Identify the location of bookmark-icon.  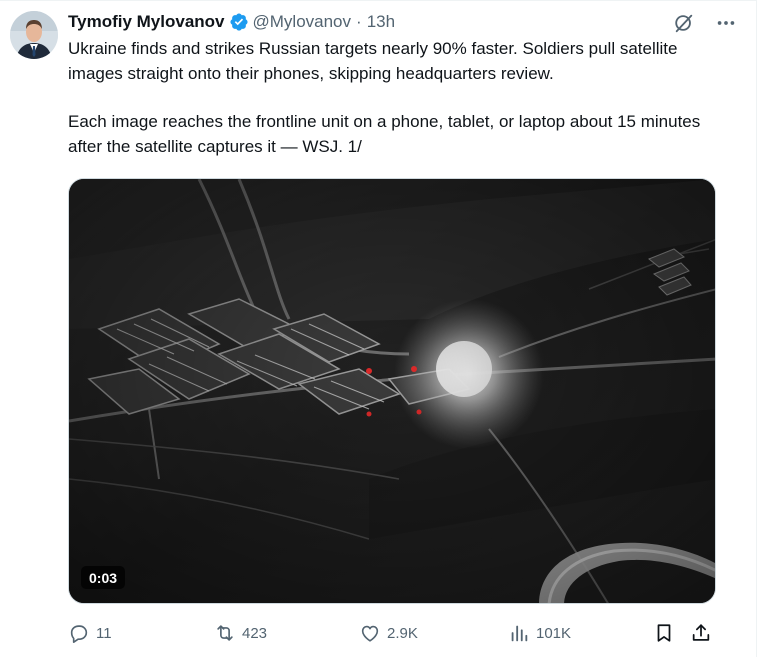
(664, 633).